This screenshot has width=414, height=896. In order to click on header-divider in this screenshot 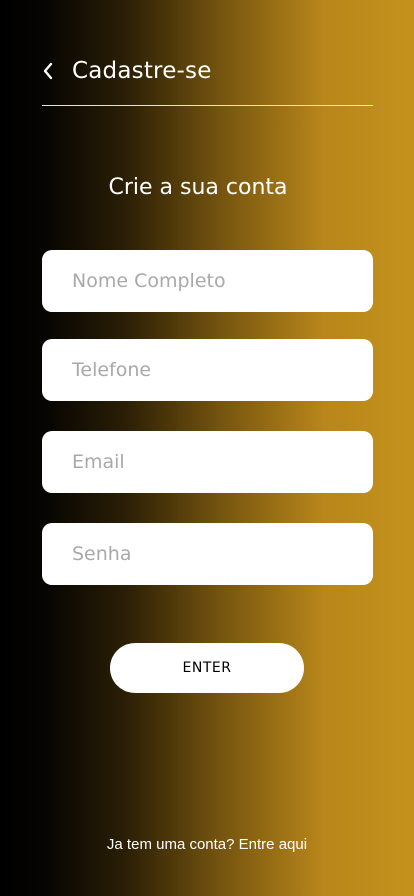, I will do `click(207, 105)`.